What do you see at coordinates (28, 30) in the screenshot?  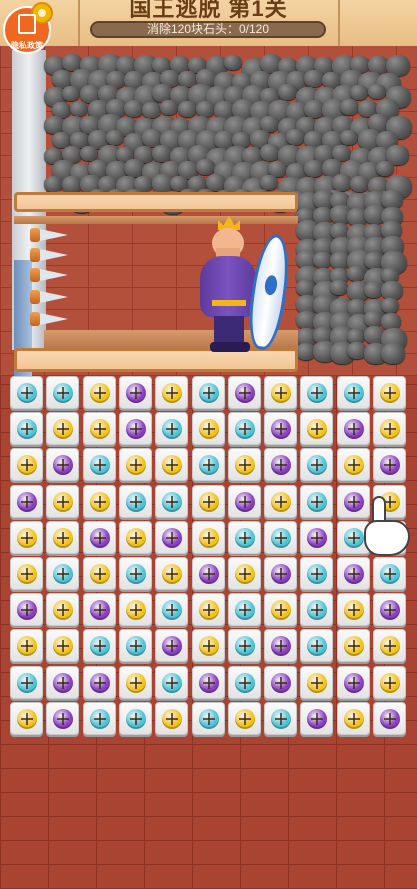 I see `privacy-policy-button: 隐私政策` at bounding box center [28, 30].